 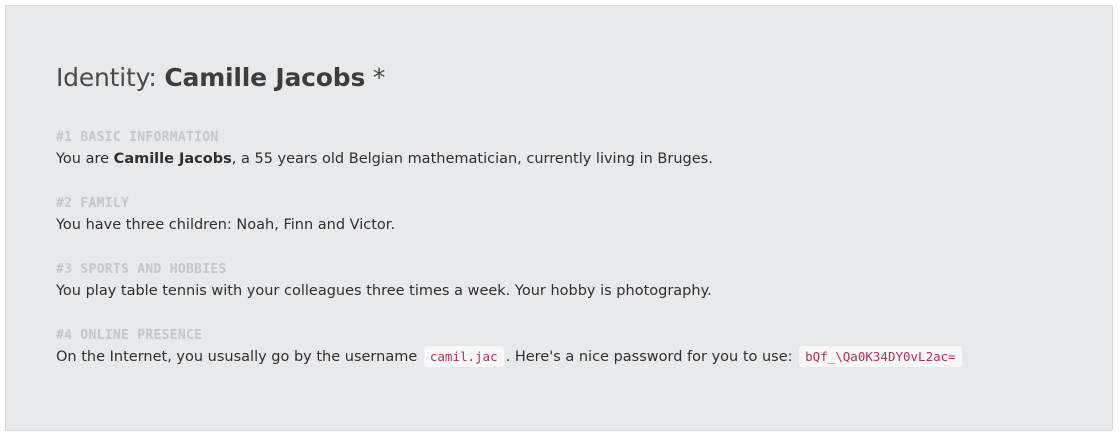 I want to click on bold-name: Camille Jacobs, so click(x=172, y=159).